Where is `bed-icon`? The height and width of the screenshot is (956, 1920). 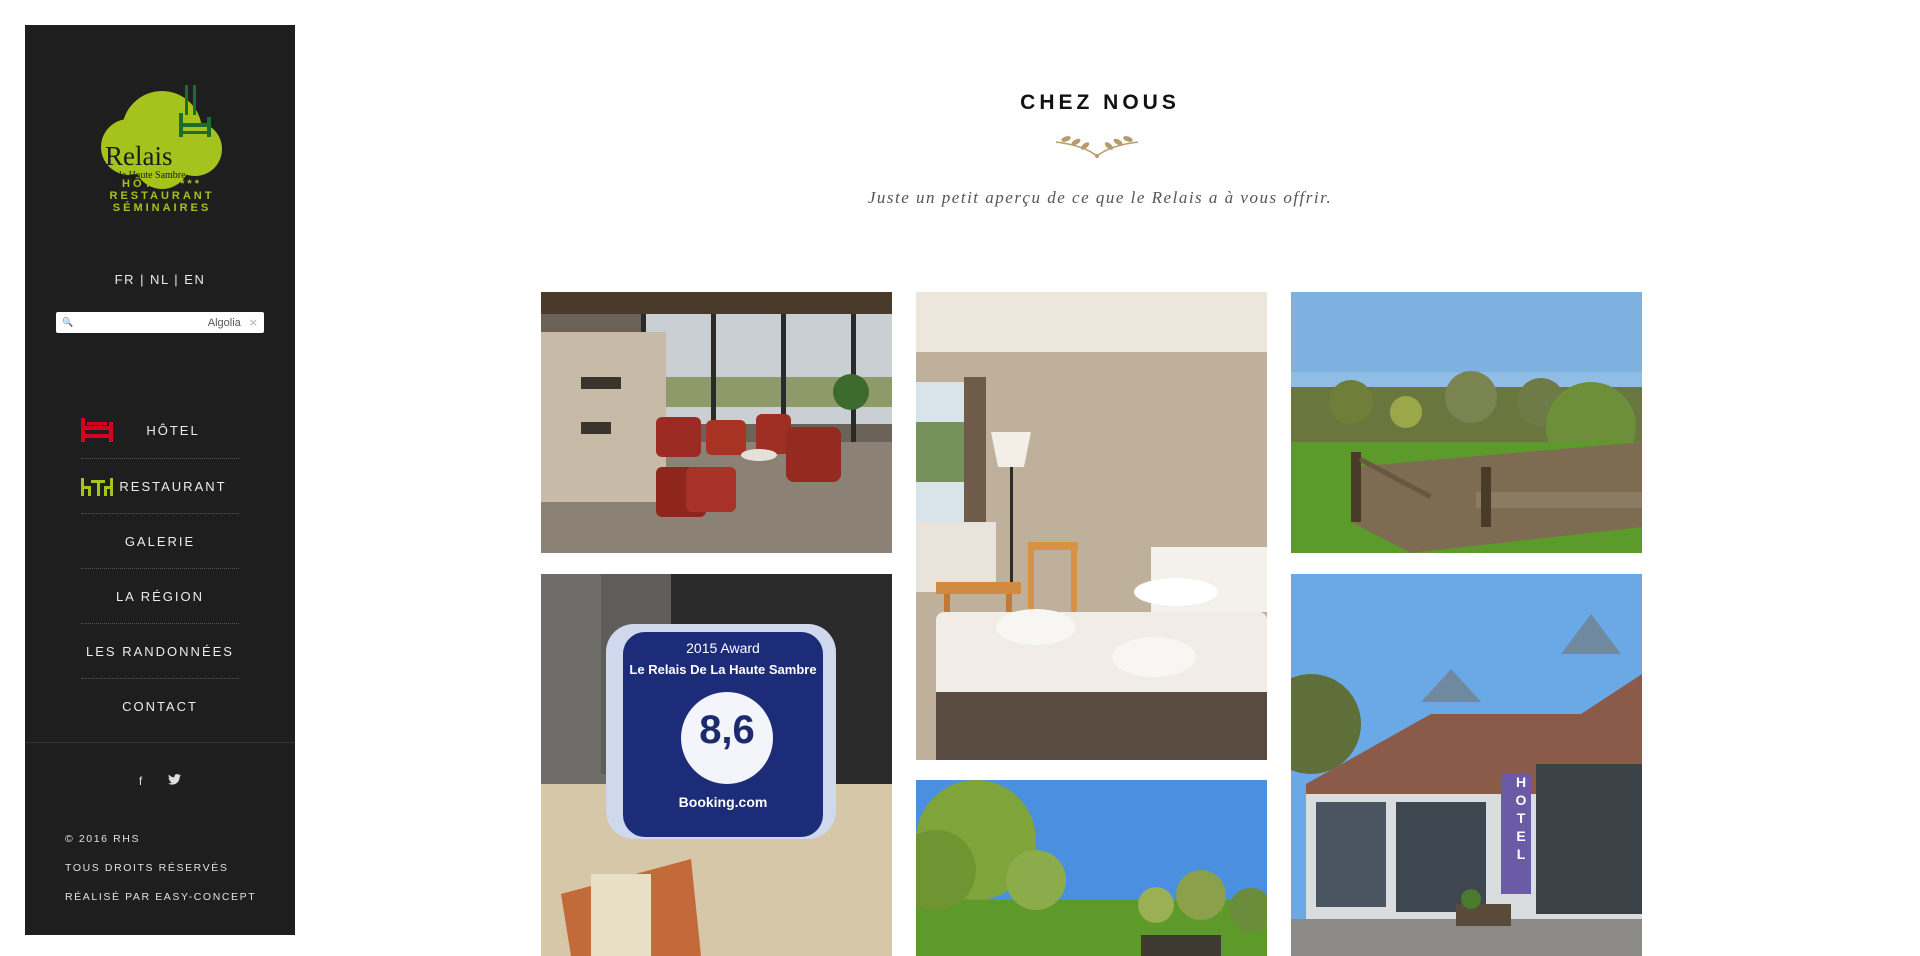
bed-icon is located at coordinates (97, 430).